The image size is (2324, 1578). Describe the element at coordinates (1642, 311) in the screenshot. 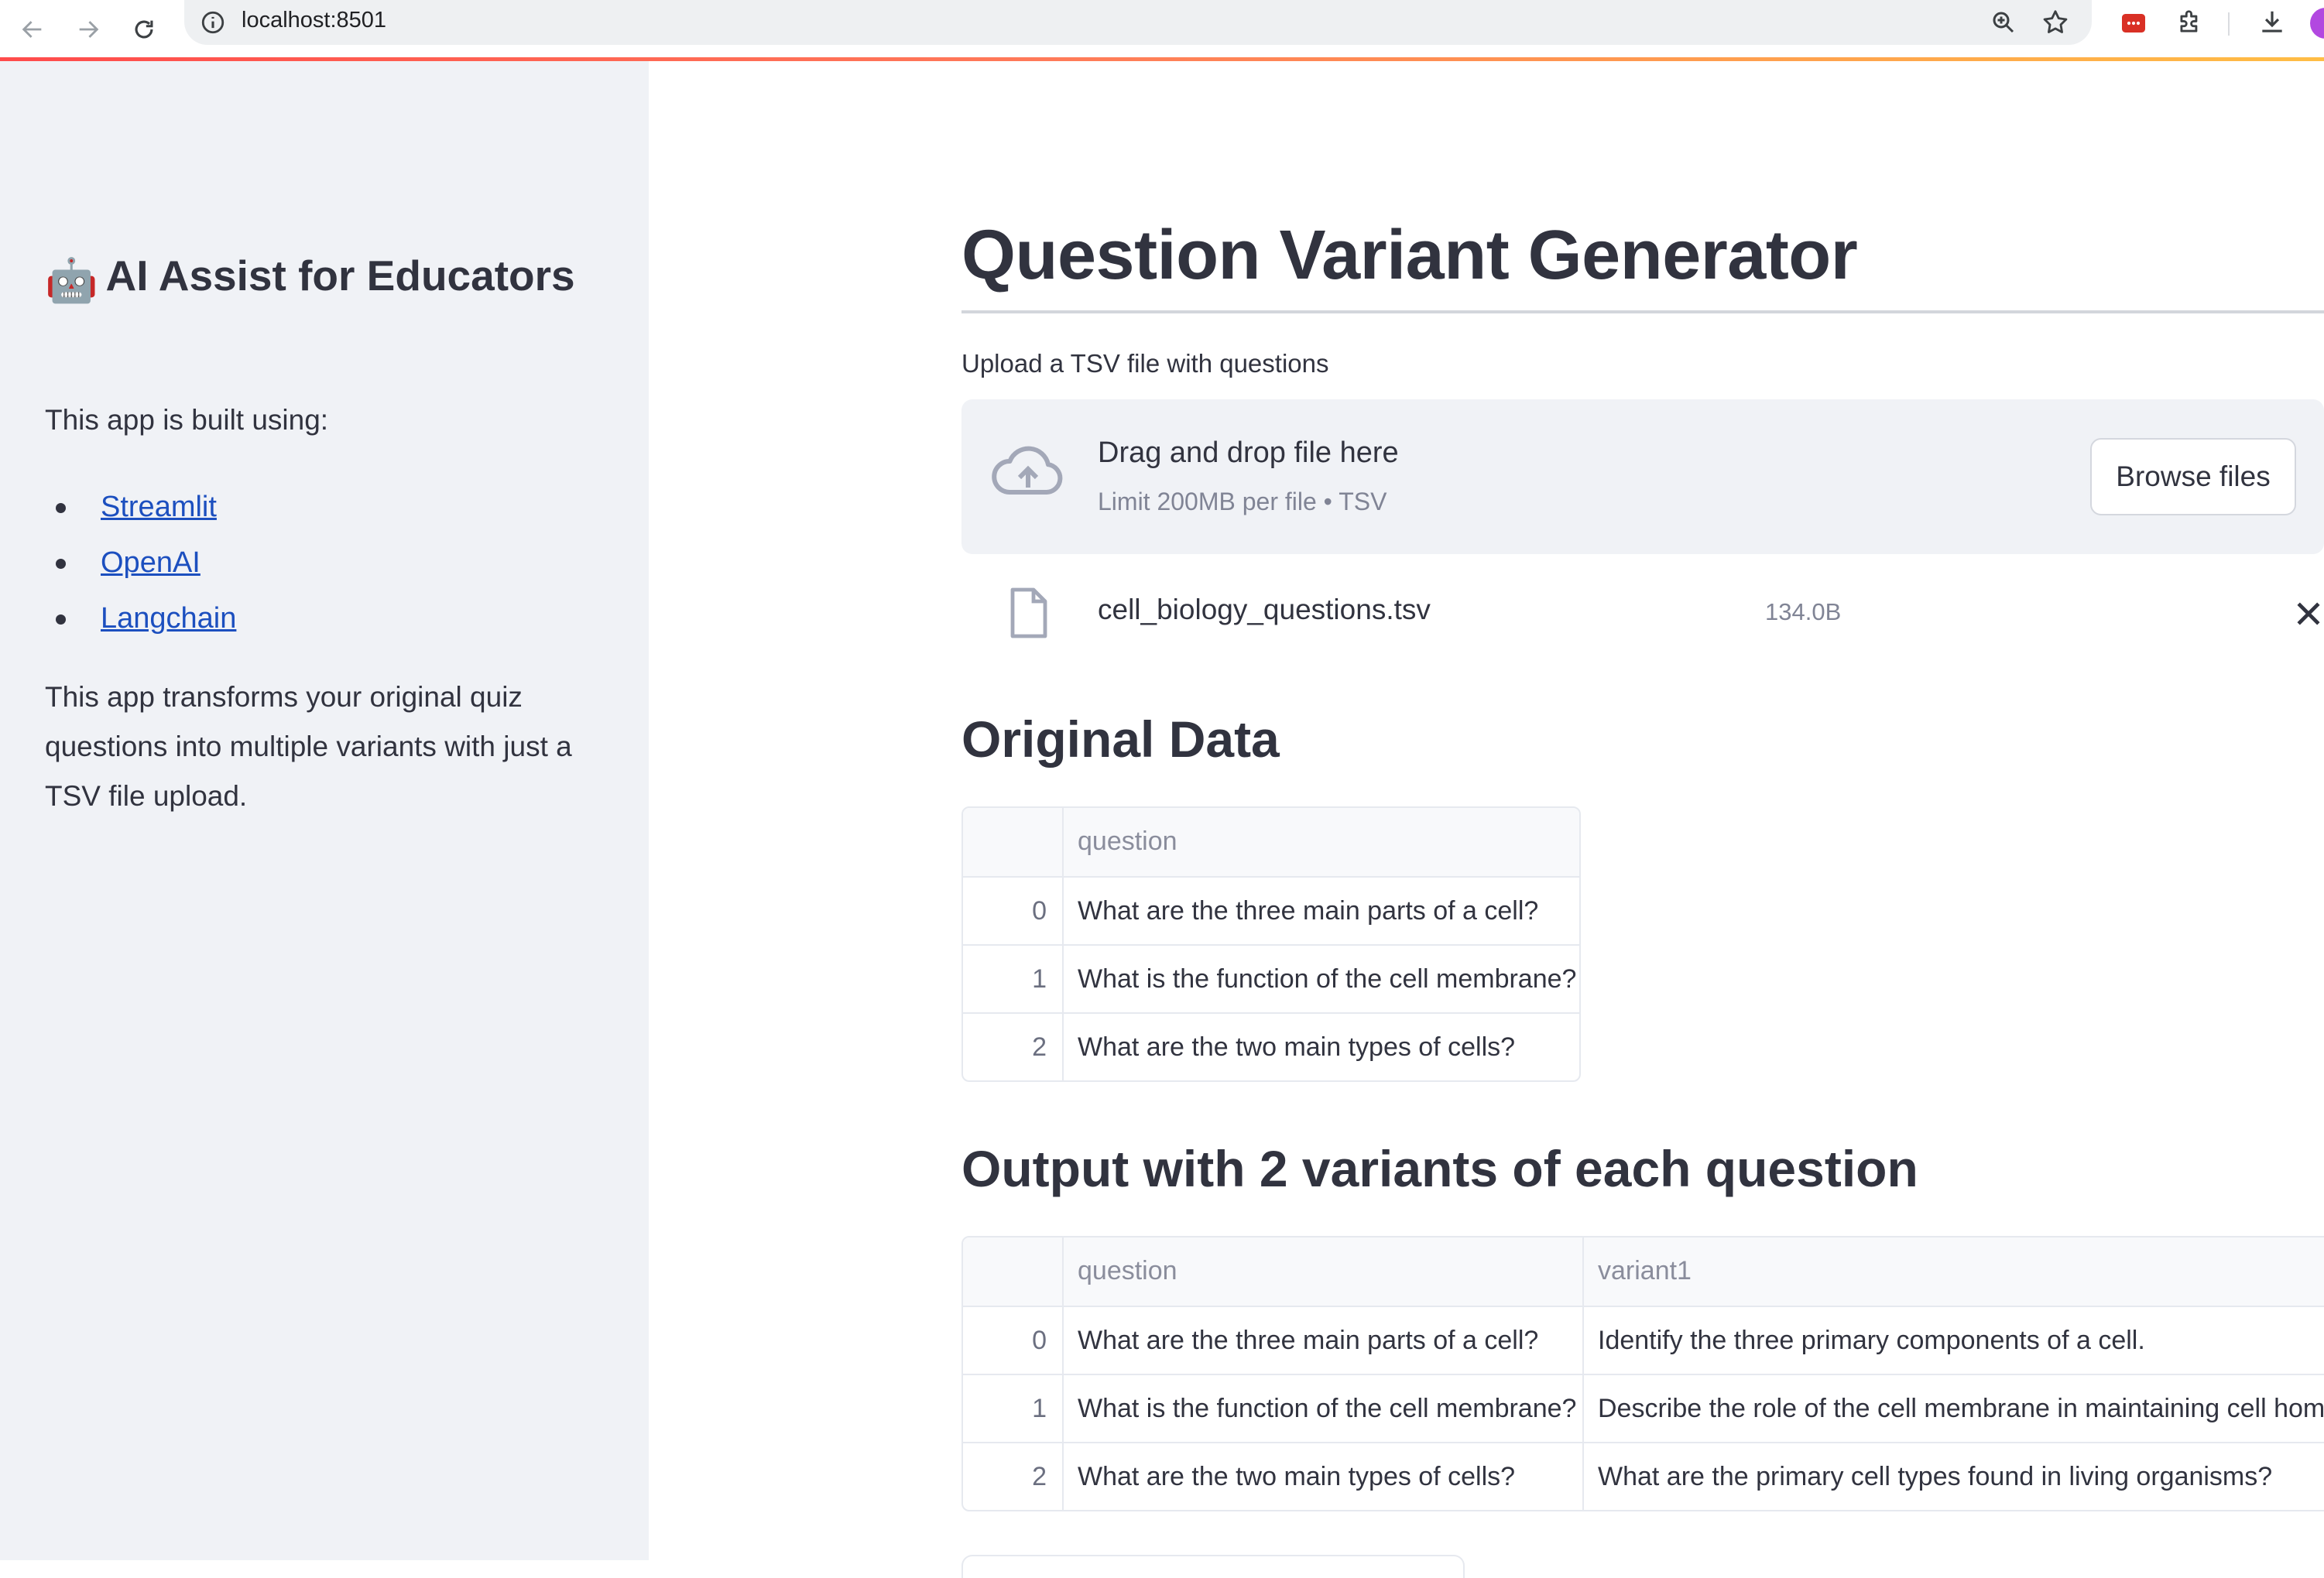

I see `title-divider` at that location.